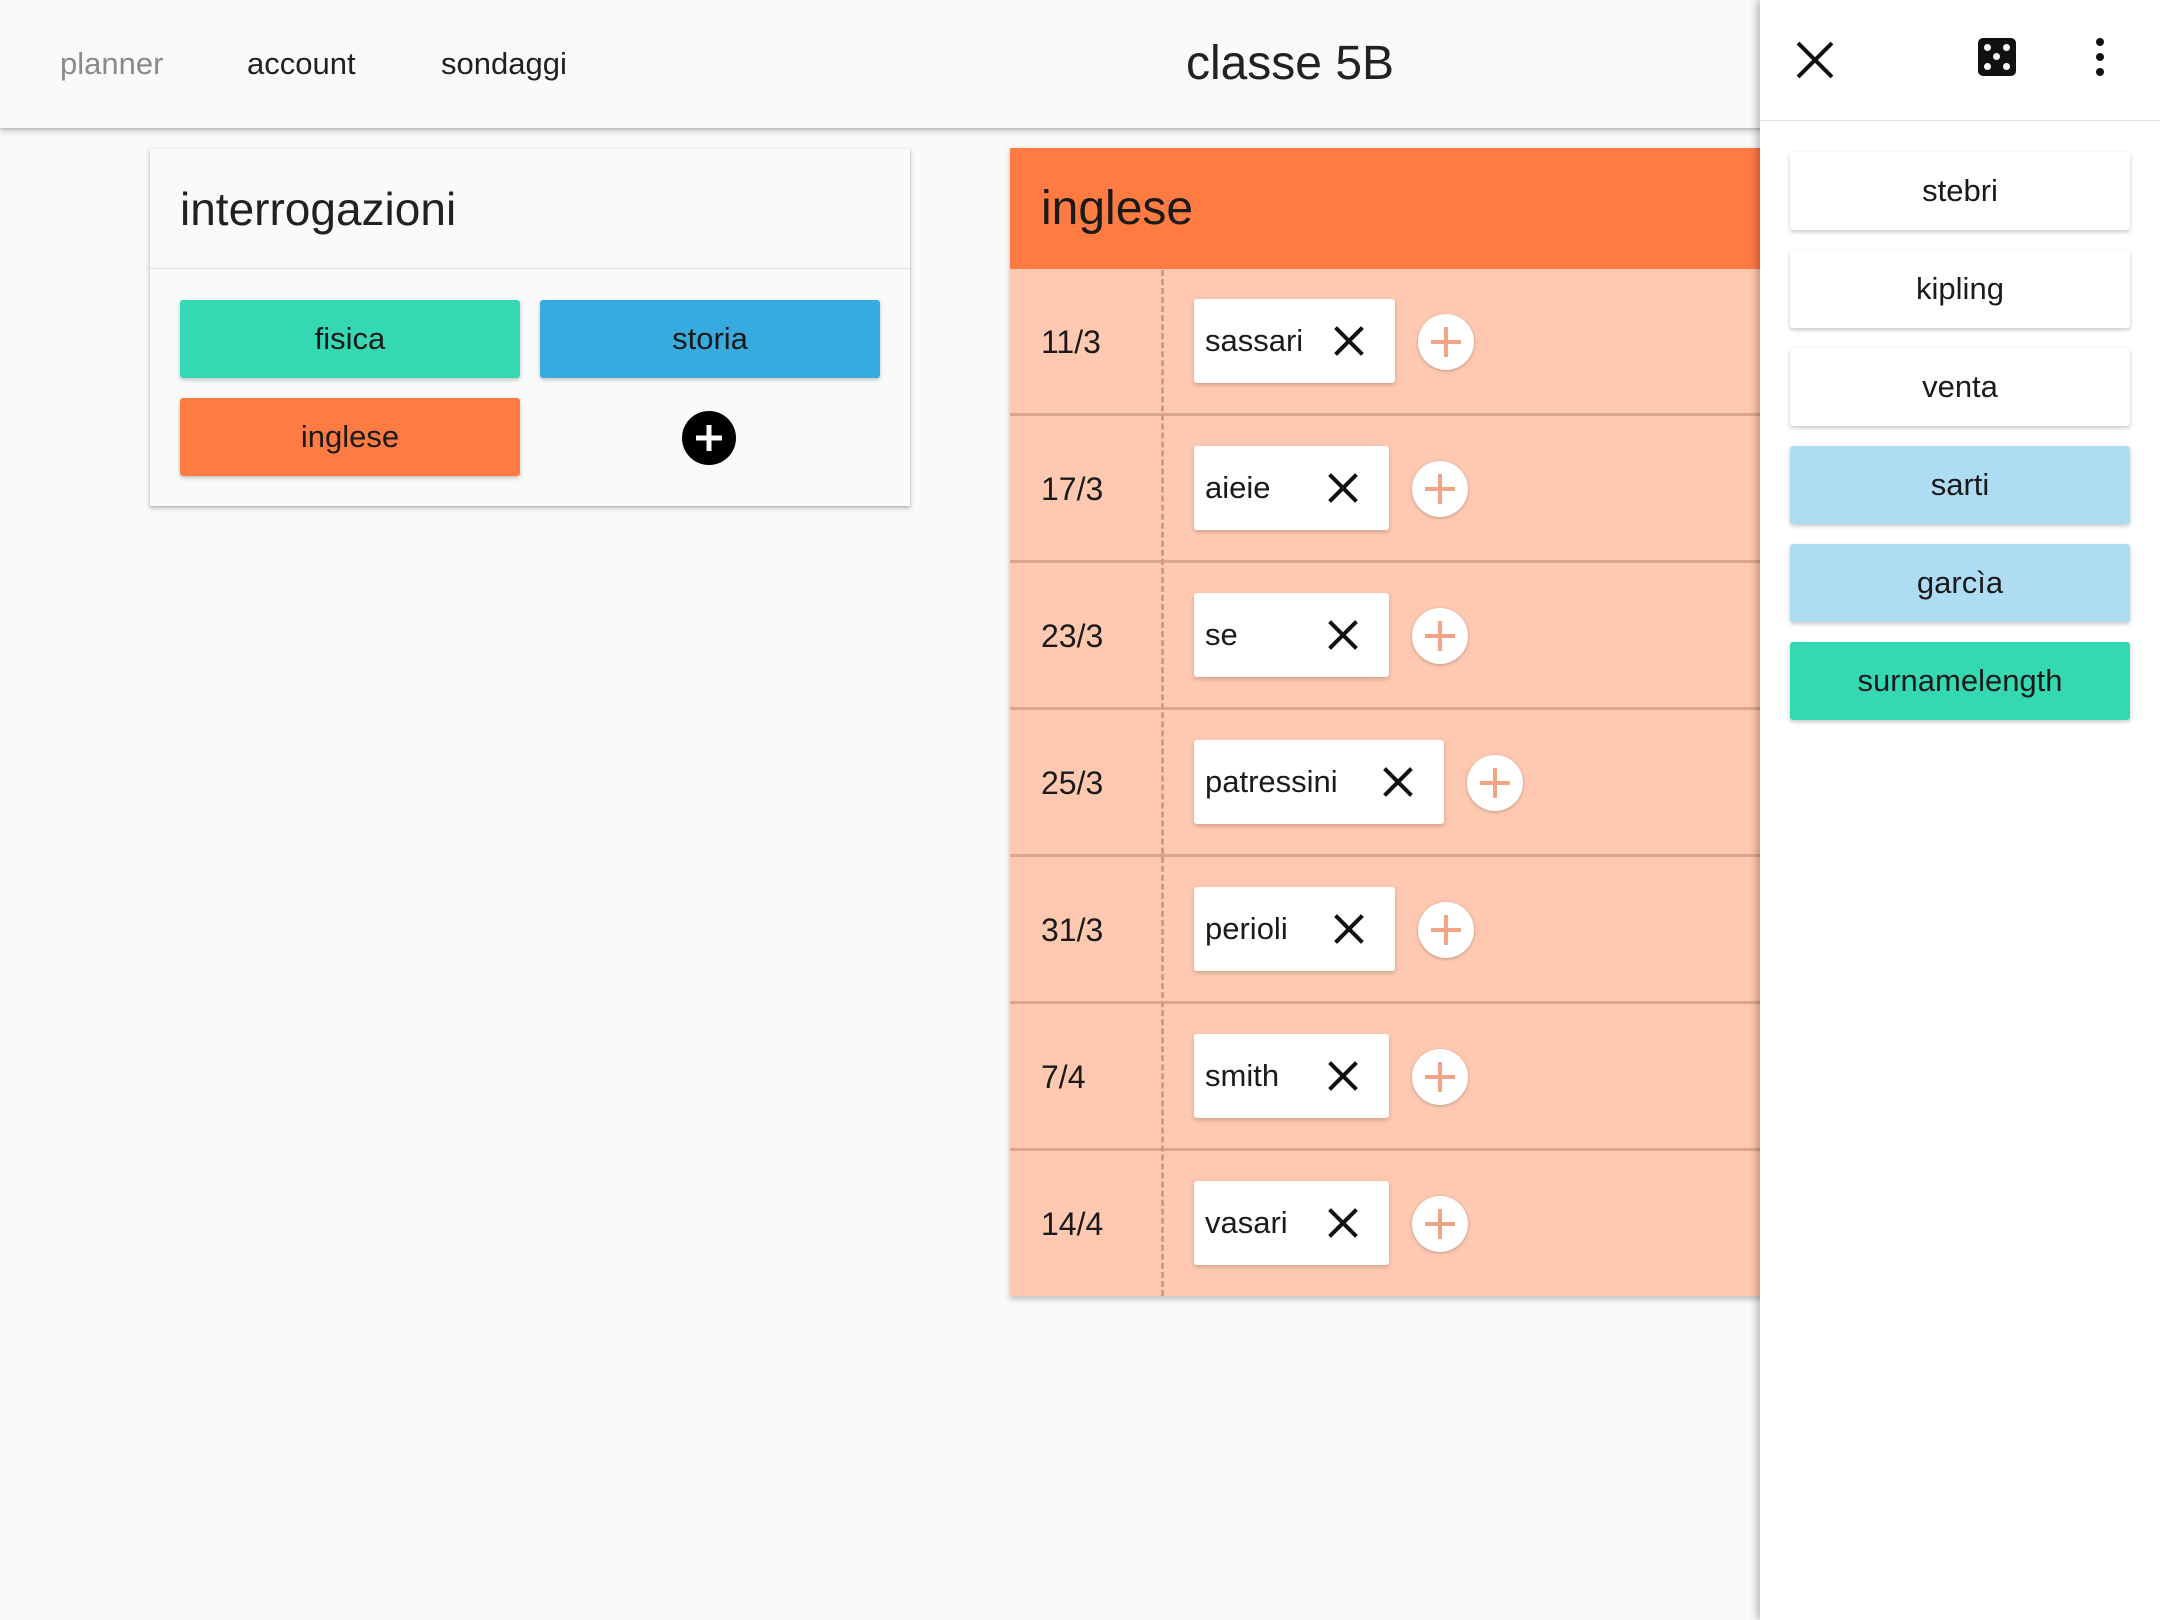  Describe the element at coordinates (504, 64) in the screenshot. I see `nav-link-sondaggi: sondaggi` at that location.